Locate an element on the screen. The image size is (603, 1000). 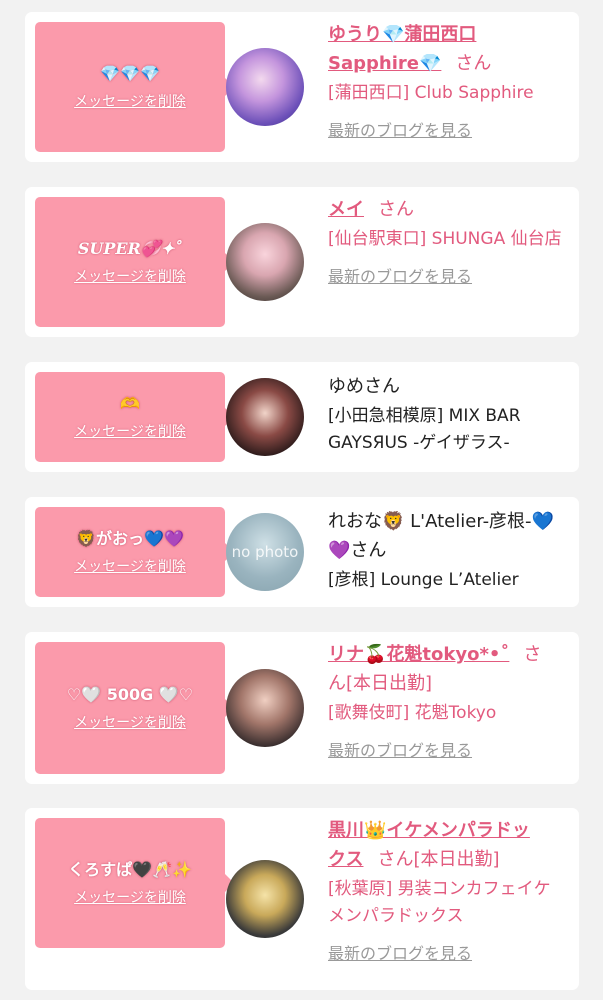
shop-name: [秋葉原] 男装コンカフェイケメンパラドックス is located at coordinates (439, 902).